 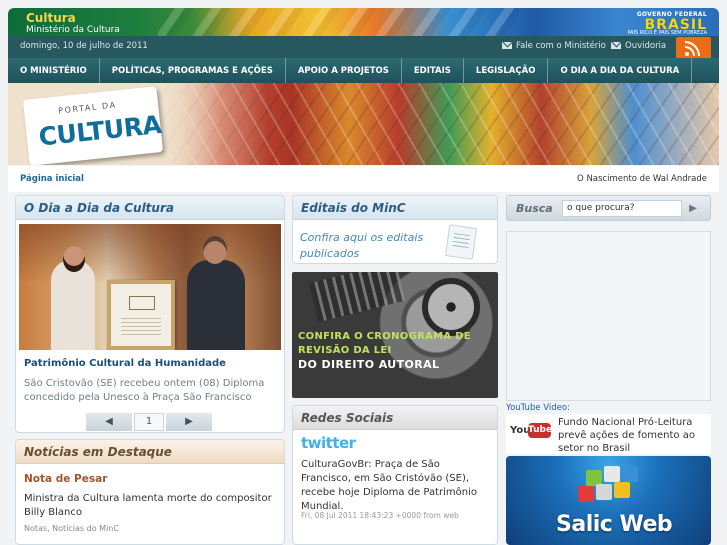 I want to click on destaque-heading: Notícias em Destaque, so click(x=150, y=449).